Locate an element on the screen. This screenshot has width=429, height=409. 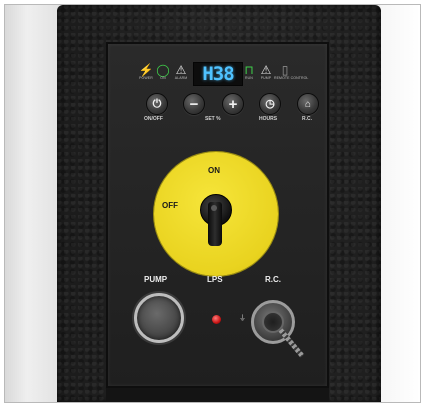
clock-icon: ◷ is located at coordinates (270, 103).